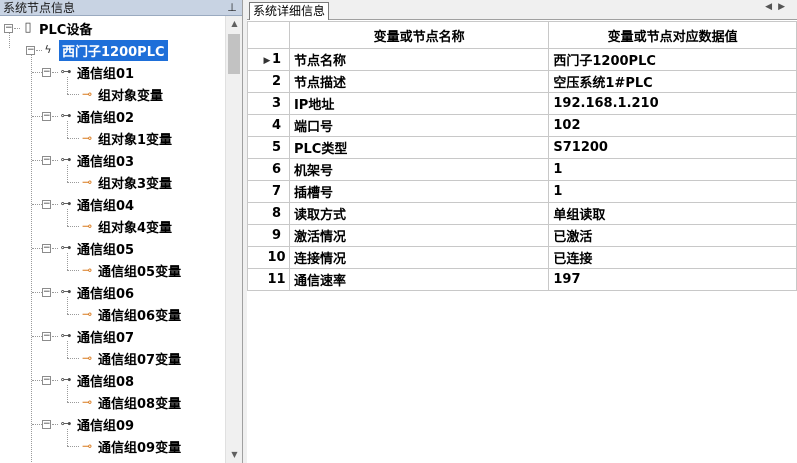 This screenshot has height=463, width=797. Describe the element at coordinates (140, 448) in the screenshot. I see `tree-node-variable-label: 通信组09变量` at that location.